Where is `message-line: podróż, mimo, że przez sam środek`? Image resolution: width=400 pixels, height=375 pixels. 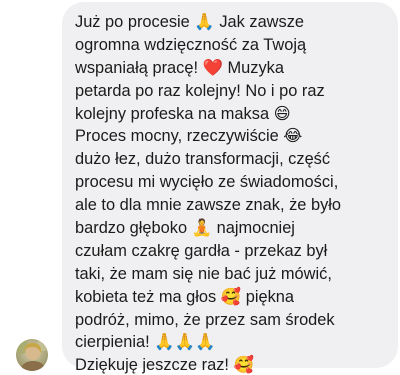
message-line: podróż, mimo, że przez sam środek is located at coordinates (205, 319).